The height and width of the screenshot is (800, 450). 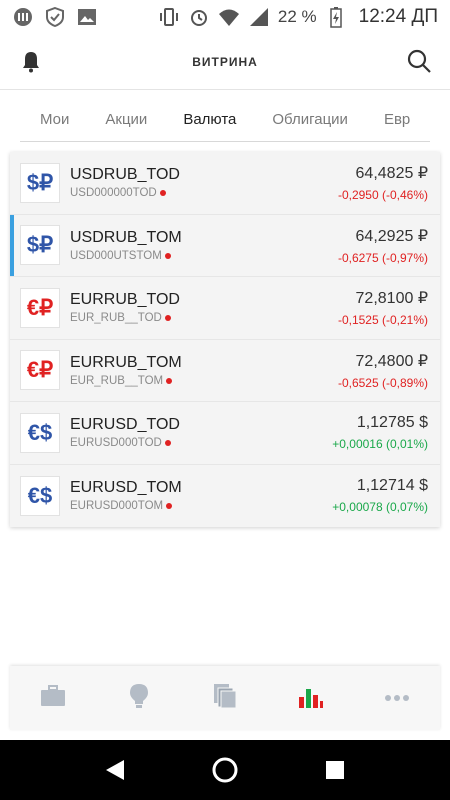 I want to click on alarm-icon, so click(x=199, y=17).